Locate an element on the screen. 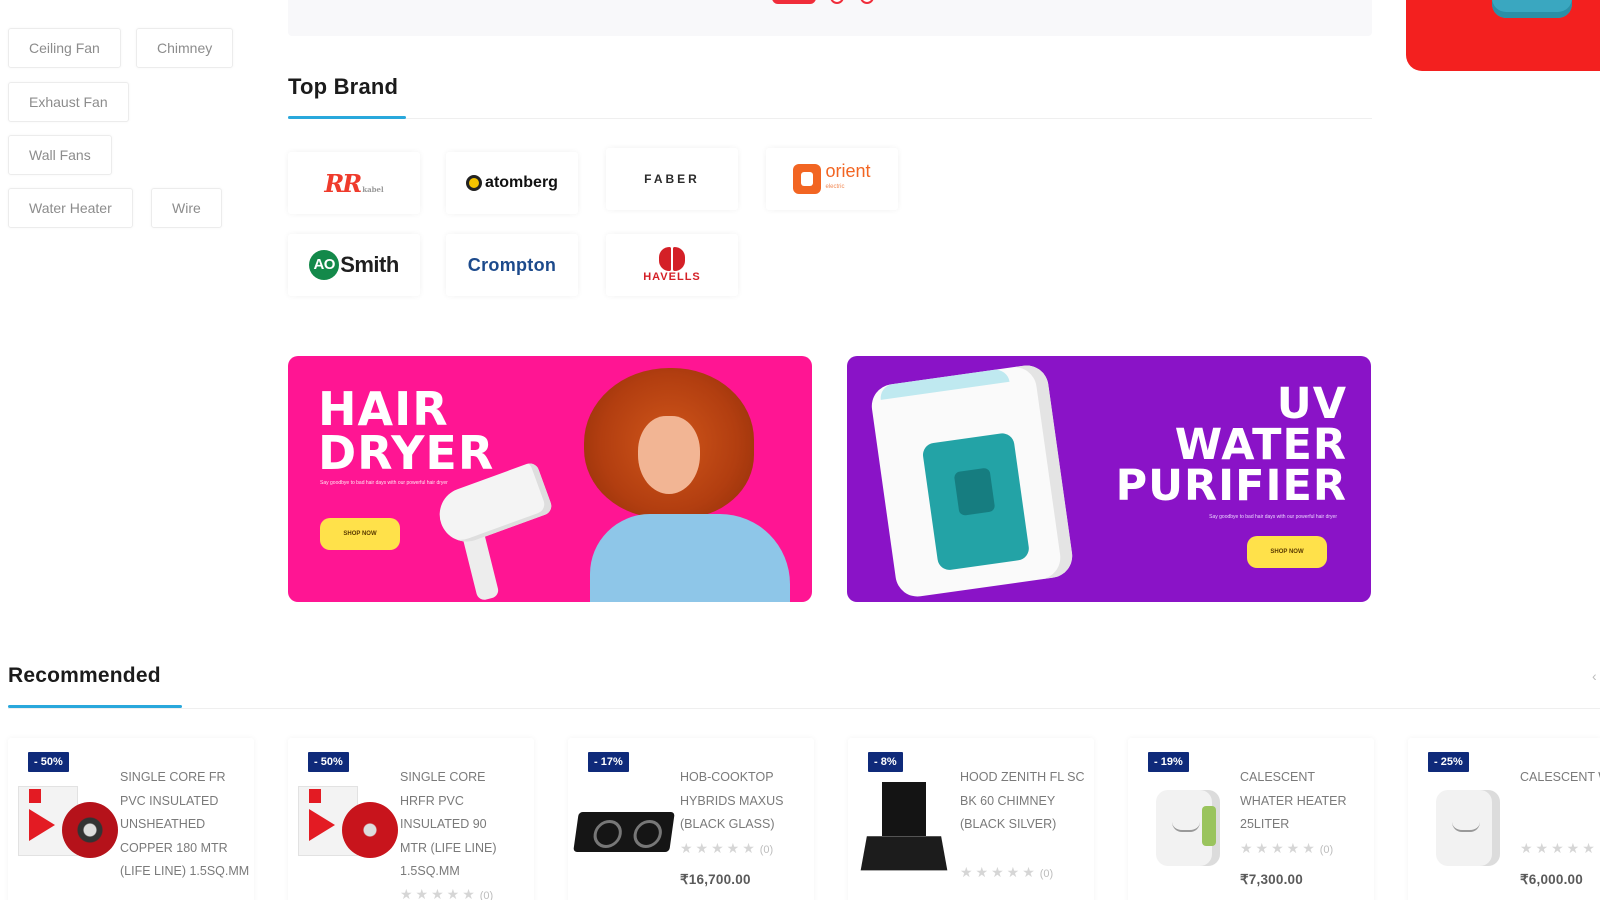 This screenshot has height=900, width=1600. orient-logo: orient electric is located at coordinates (832, 178).